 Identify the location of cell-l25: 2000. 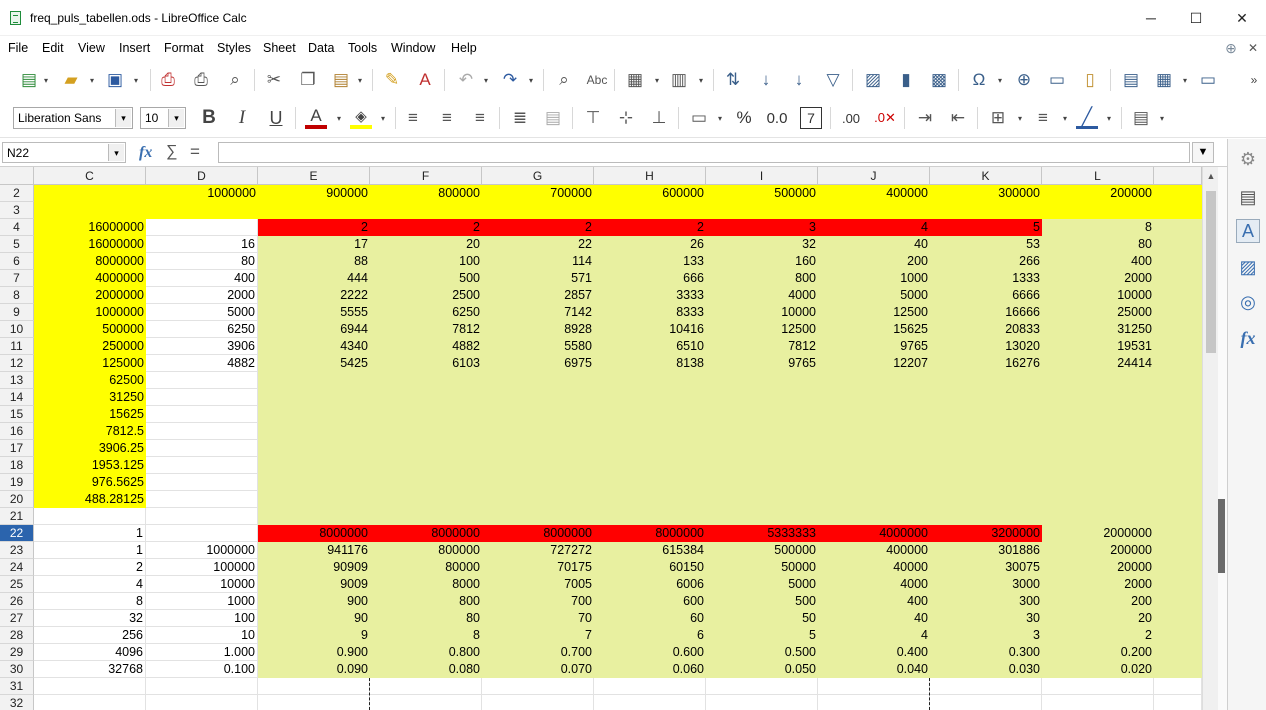
(1098, 584).